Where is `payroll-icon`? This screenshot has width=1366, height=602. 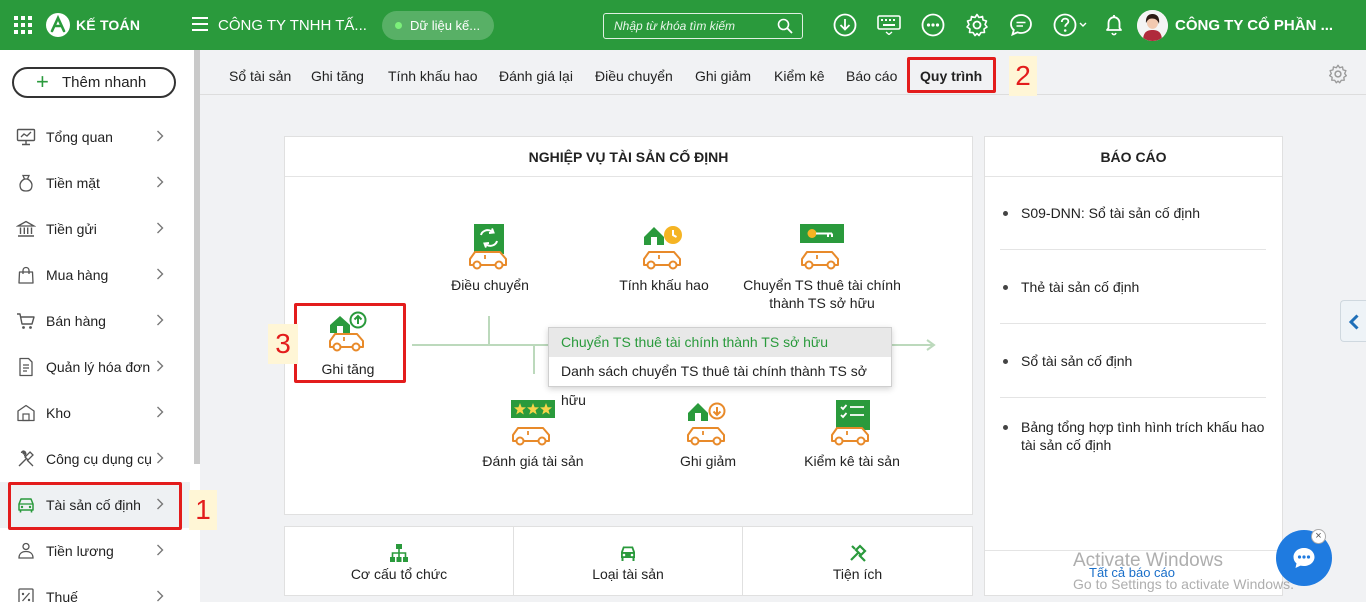 payroll-icon is located at coordinates (26, 551).